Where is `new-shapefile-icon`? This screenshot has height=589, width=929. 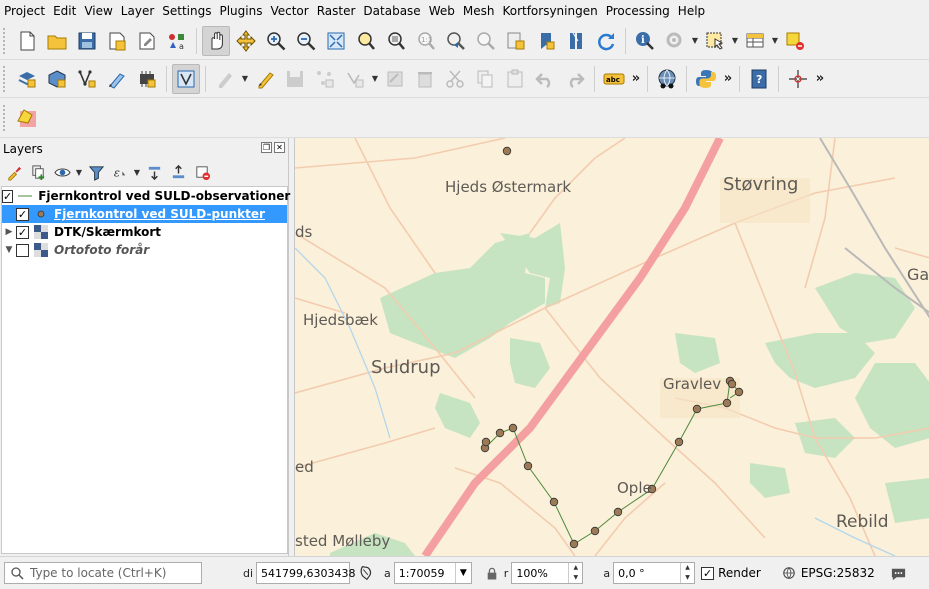 new-shapefile-icon is located at coordinates (87, 79).